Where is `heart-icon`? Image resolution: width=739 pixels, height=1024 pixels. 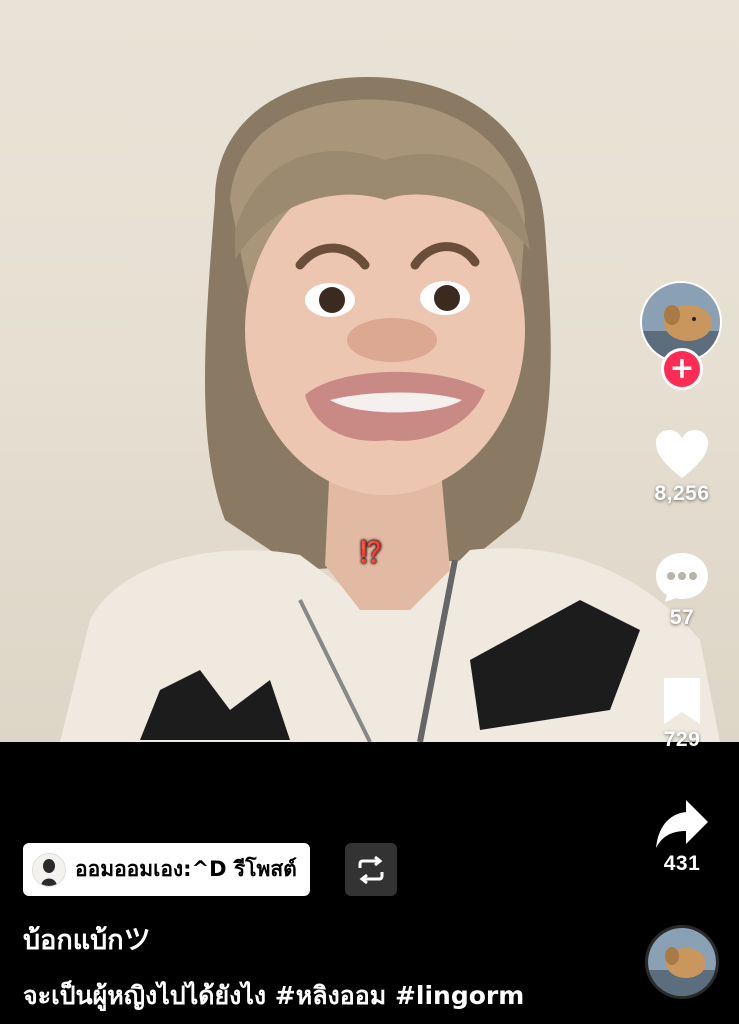
heart-icon is located at coordinates (682, 454).